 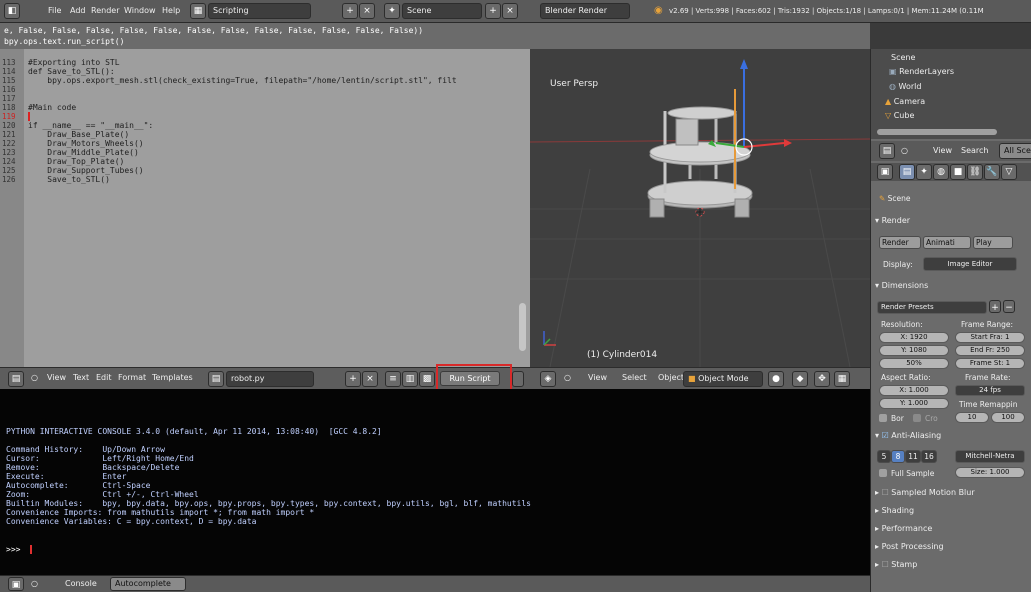 I want to click on layout-grid-icon: ▦, so click(x=198, y=11).